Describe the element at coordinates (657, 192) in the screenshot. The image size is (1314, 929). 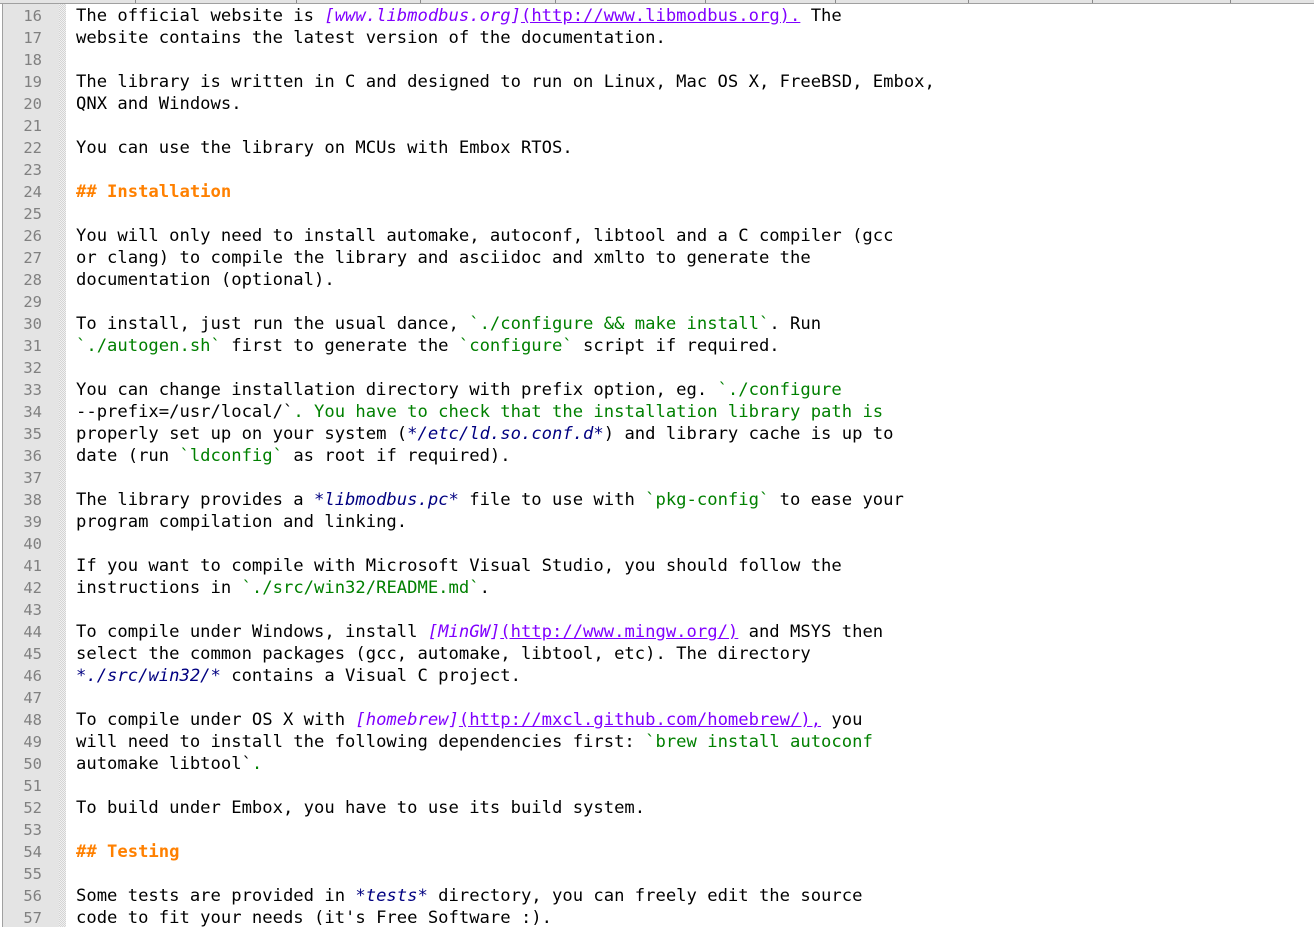
I see `editor-line: 24 ## Installation` at that location.